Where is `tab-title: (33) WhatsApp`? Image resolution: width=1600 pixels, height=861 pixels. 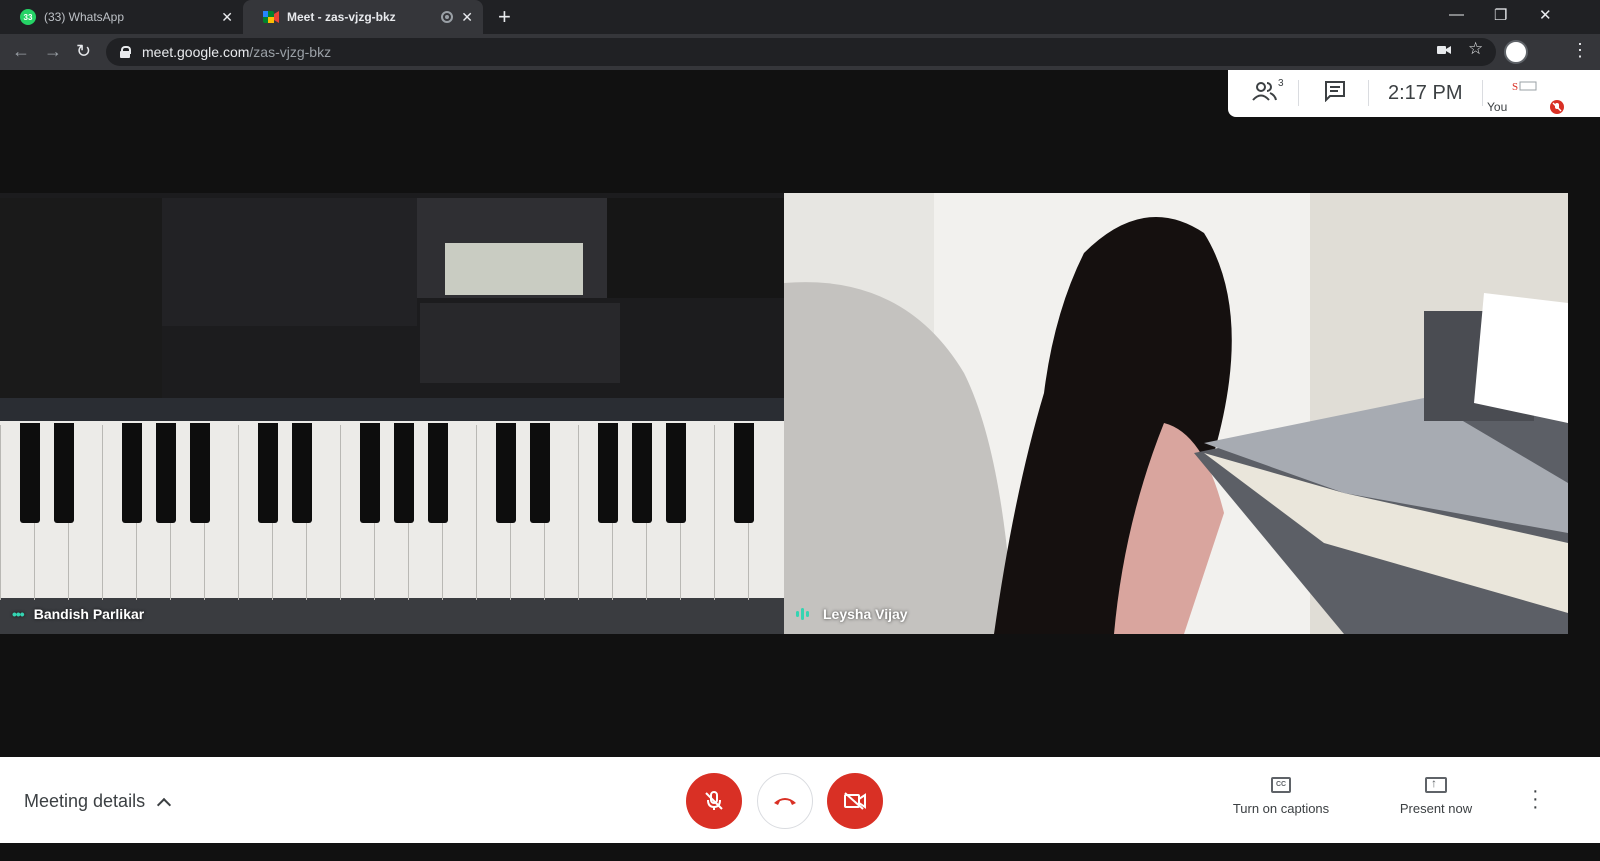 tab-title: (33) WhatsApp is located at coordinates (84, 17).